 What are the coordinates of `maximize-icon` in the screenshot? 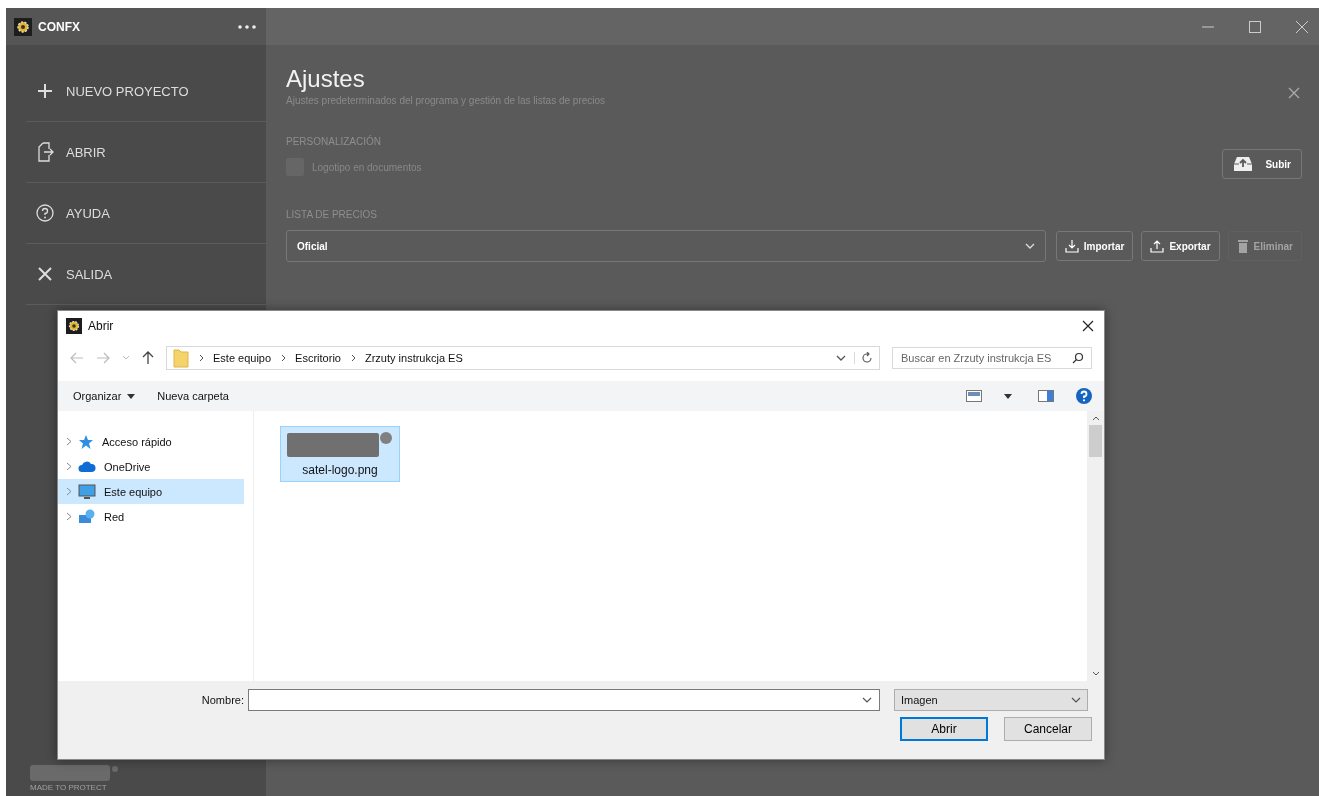 It's located at (1255, 26).